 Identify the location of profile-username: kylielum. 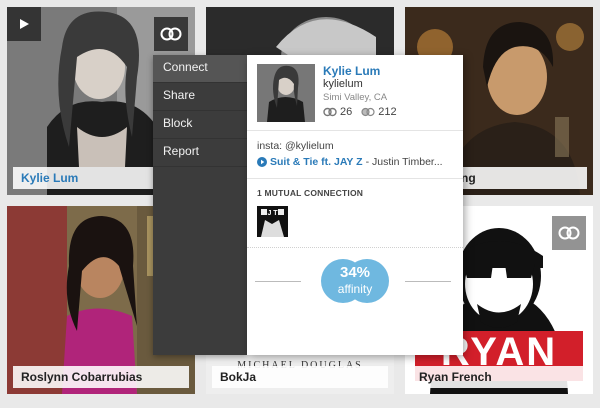
(343, 84).